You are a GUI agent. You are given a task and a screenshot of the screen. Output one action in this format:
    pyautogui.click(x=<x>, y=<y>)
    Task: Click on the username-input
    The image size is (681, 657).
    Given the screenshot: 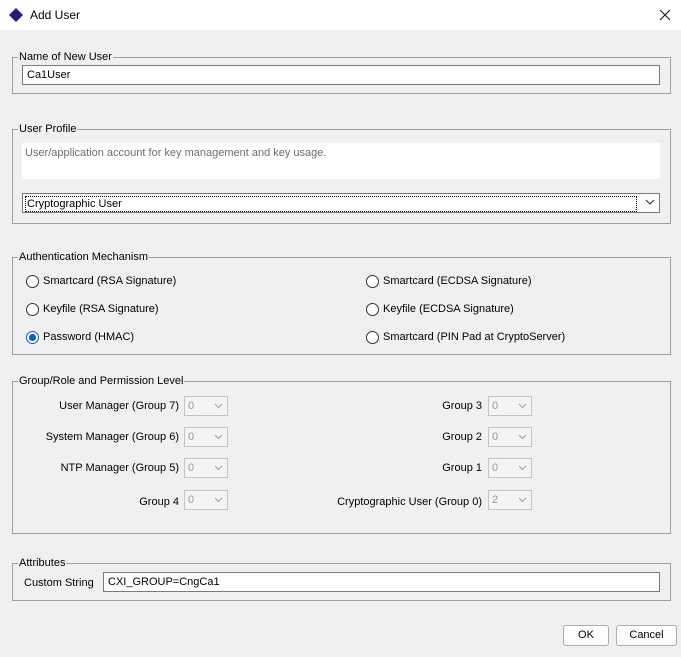 What is the action you would take?
    pyautogui.click(x=341, y=75)
    